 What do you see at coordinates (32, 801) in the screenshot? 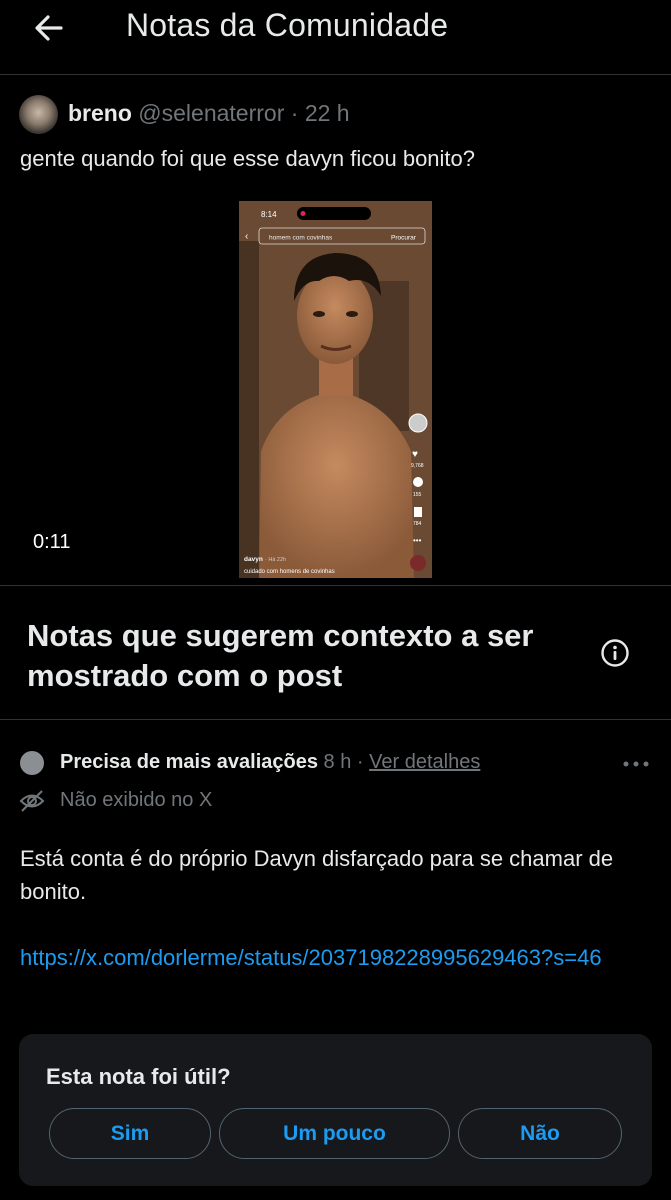
I see `eye-off-icon` at bounding box center [32, 801].